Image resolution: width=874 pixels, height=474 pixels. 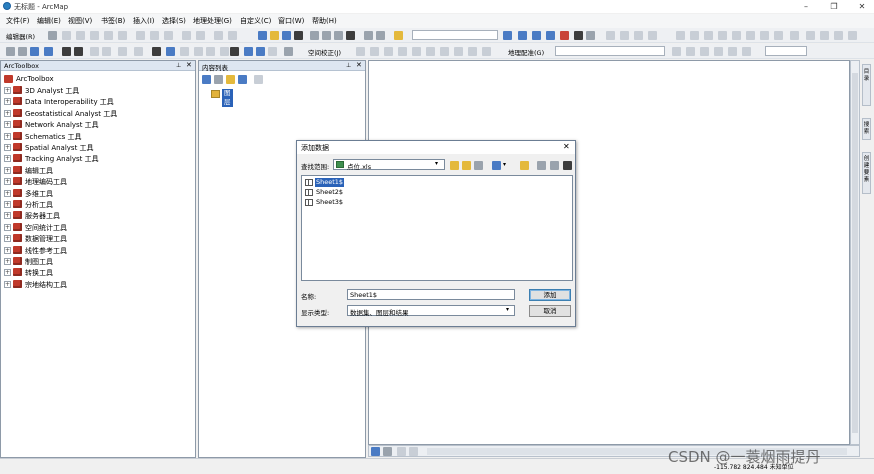 What do you see at coordinates (174, 21) in the screenshot?
I see `menu-selection: 选择(S)` at bounding box center [174, 21].